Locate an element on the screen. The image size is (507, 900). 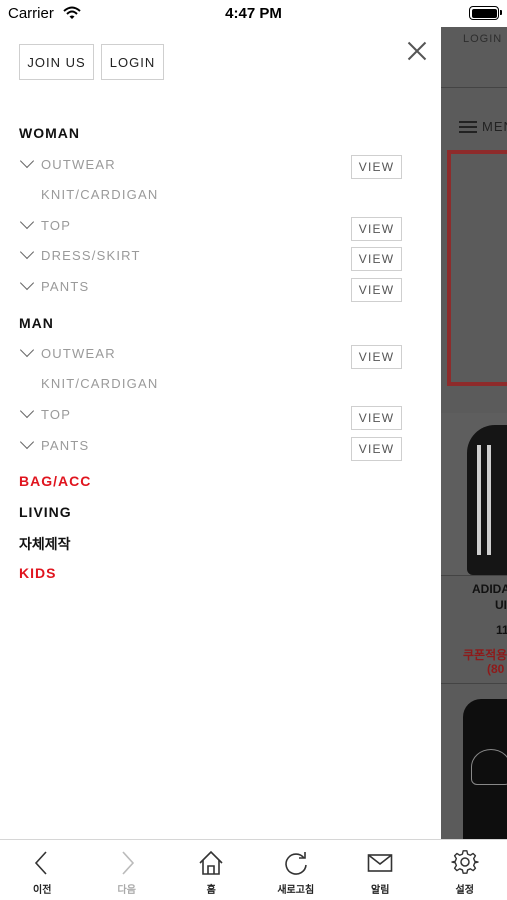
tab-forward: 다음 is located at coordinates (127, 870).